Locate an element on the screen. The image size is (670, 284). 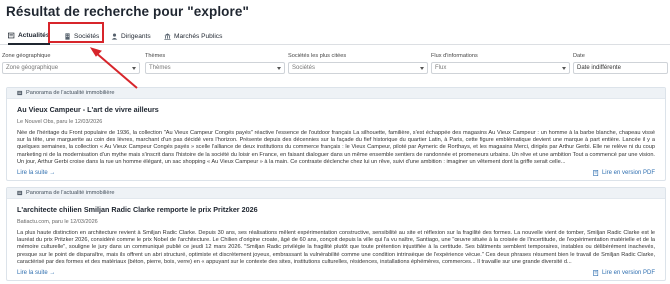
filter-label: Date is located at coordinates (579, 56).